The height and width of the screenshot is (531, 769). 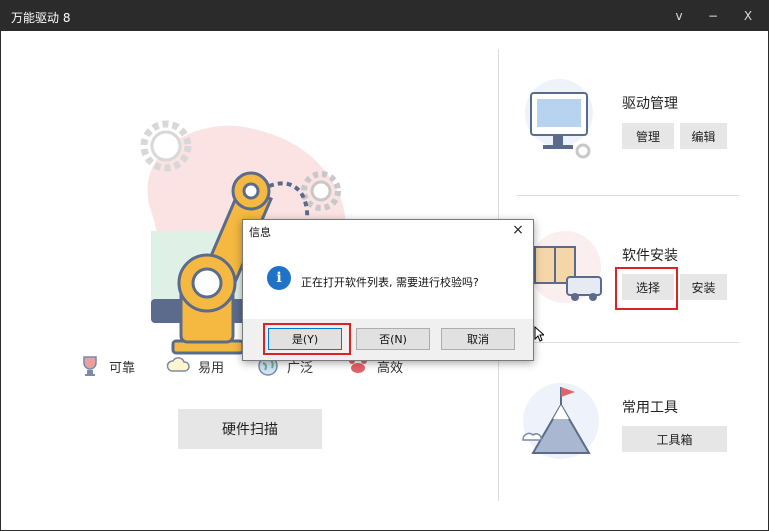 I want to click on dialog-title: 信息, so click(x=260, y=232).